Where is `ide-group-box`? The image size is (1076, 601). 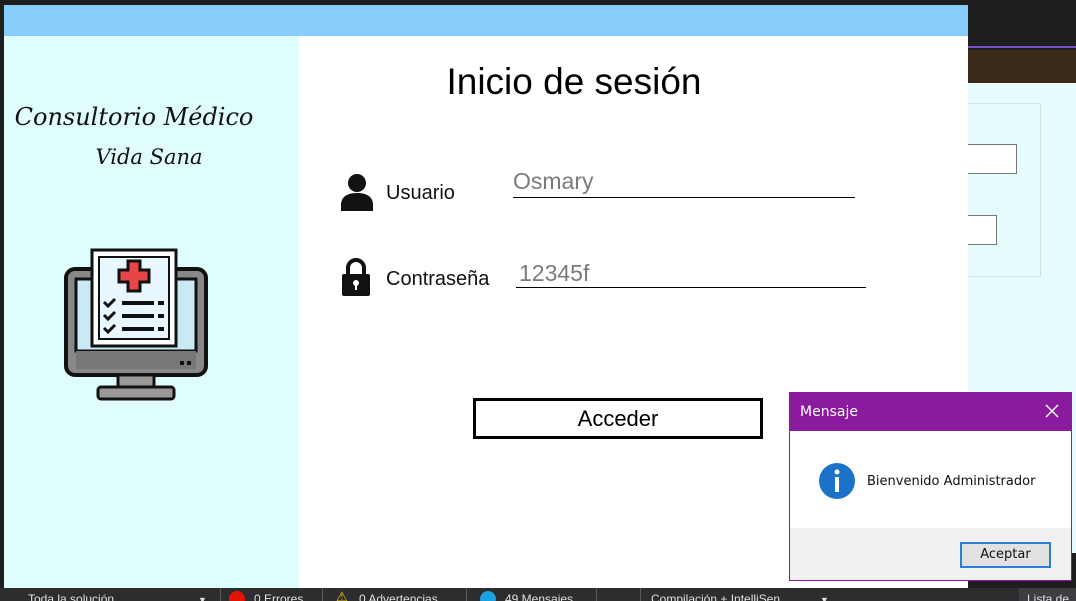 ide-group-box is located at coordinates (1004, 190).